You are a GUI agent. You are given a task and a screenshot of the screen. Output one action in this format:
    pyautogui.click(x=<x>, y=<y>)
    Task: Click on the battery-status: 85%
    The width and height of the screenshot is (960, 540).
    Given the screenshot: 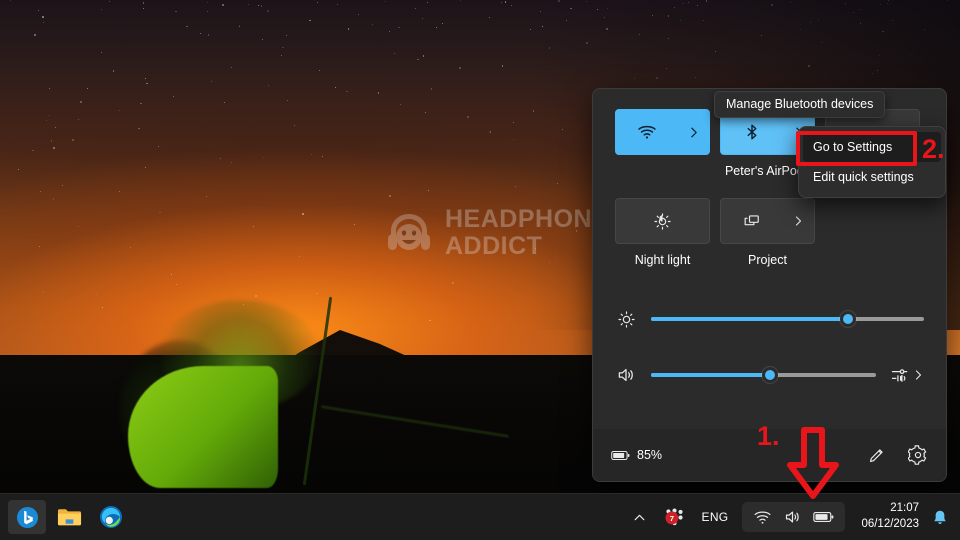 What is the action you would take?
    pyautogui.click(x=636, y=455)
    